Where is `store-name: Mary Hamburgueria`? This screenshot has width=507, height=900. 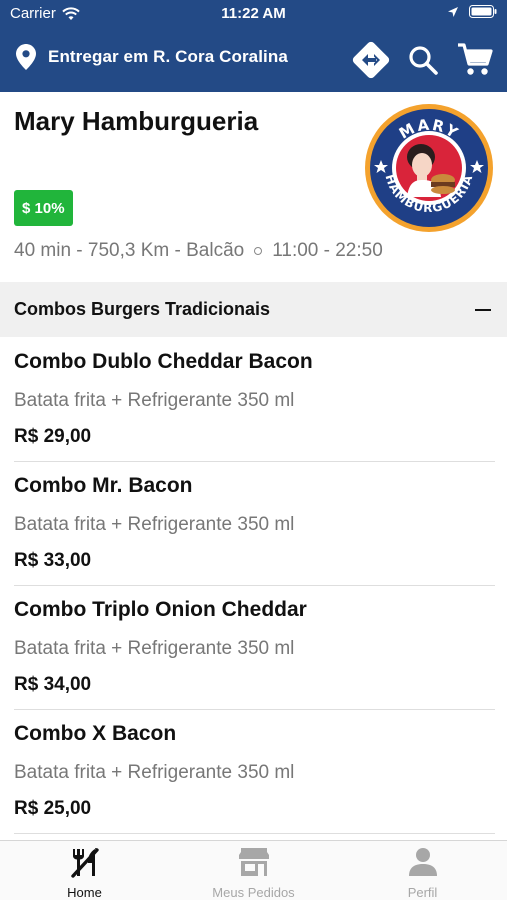
store-name: Mary Hamburgueria is located at coordinates (136, 121).